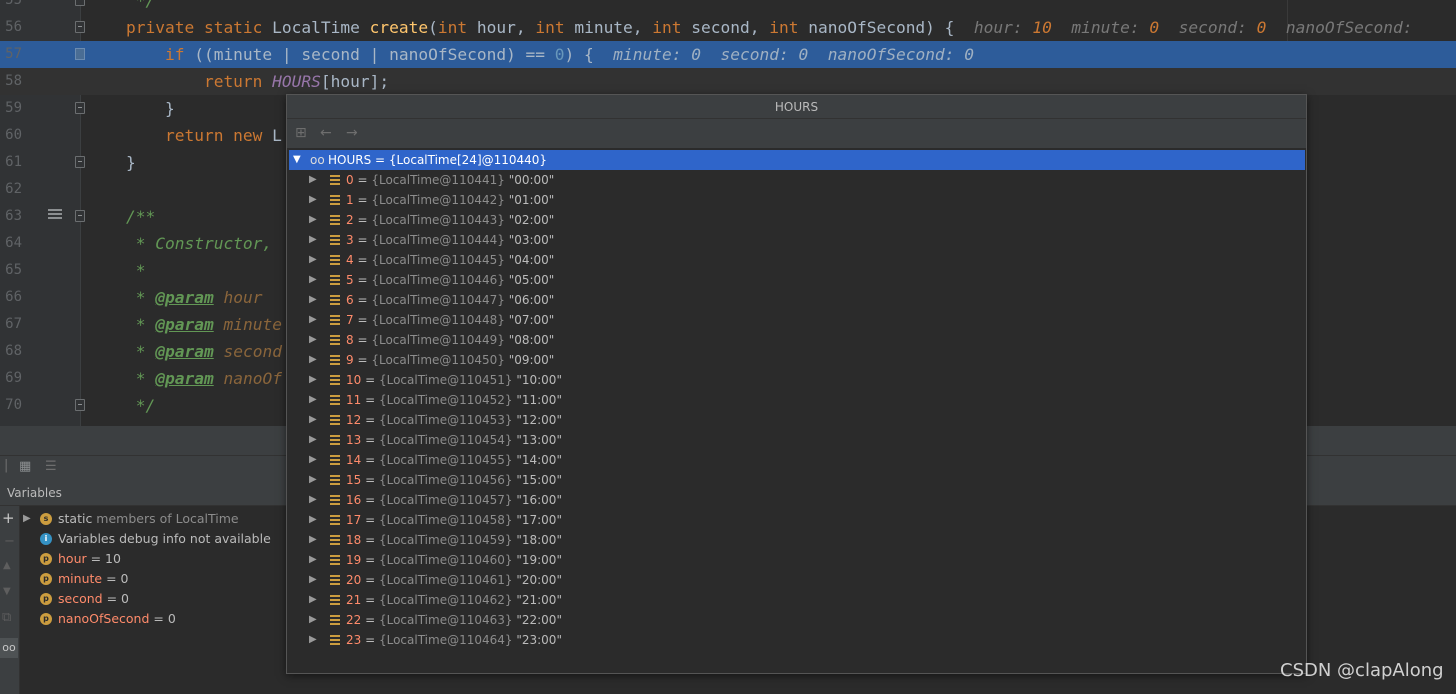 This screenshot has width=1456, height=694. What do you see at coordinates (796, 440) in the screenshot?
I see `array-element-row: ▶ 13 = {LocalTime@110454} "13:00"` at bounding box center [796, 440].